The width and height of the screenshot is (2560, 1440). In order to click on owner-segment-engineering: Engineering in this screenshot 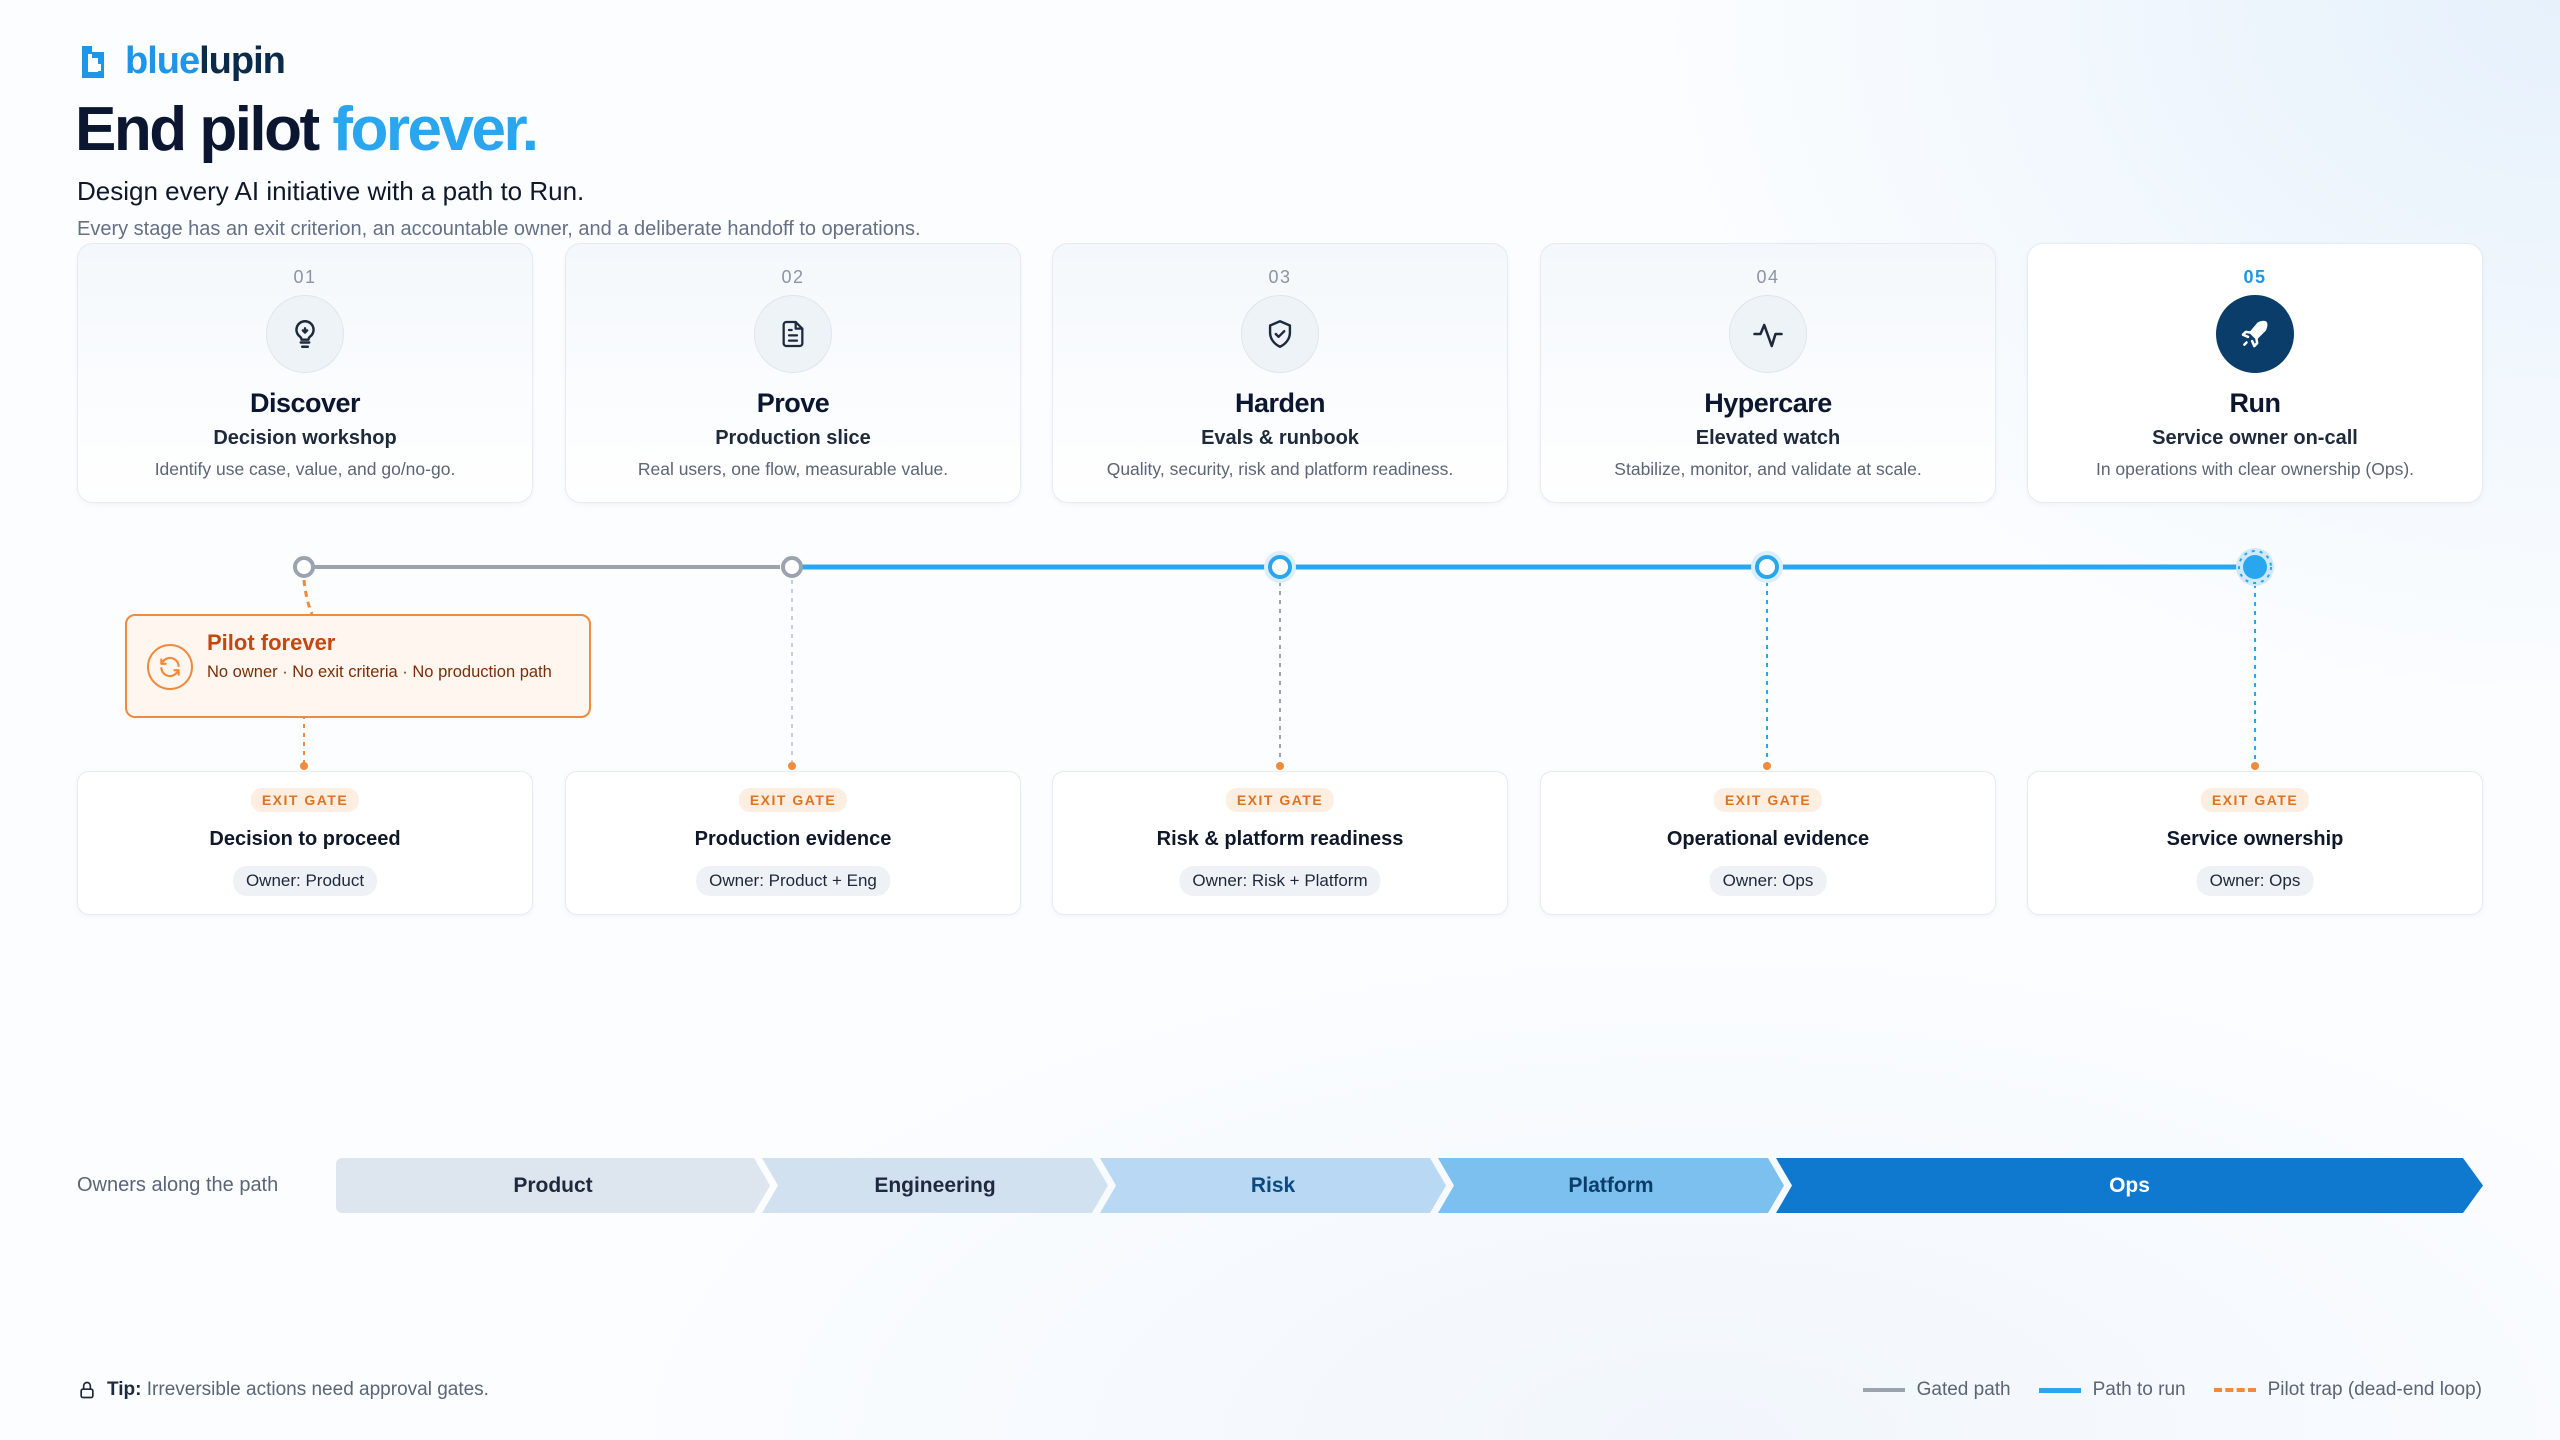, I will do `click(935, 1185)`.